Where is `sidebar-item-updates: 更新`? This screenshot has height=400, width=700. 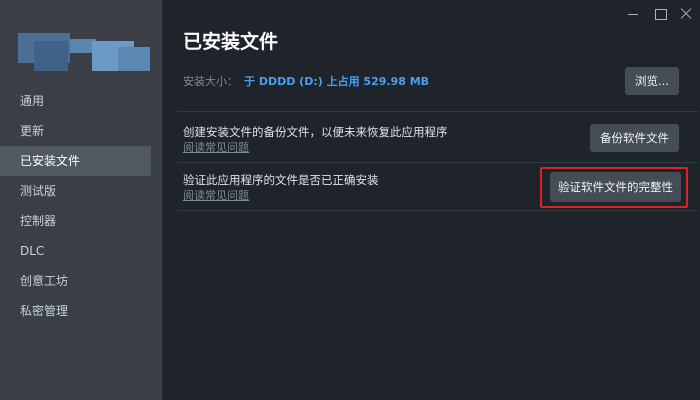 sidebar-item-updates: 更新 is located at coordinates (81, 131).